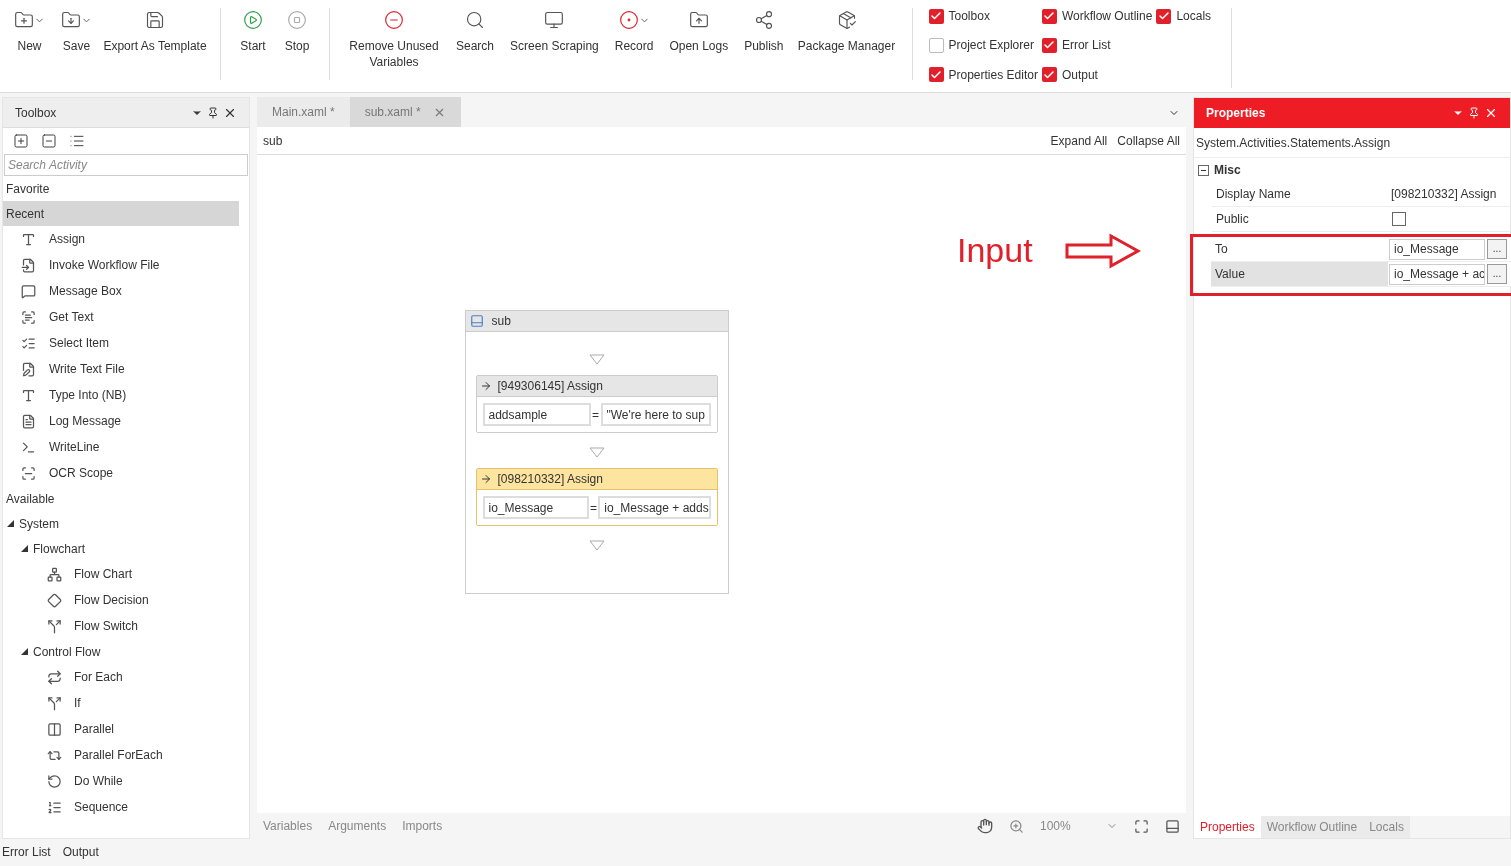 The width and height of the screenshot is (1511, 866). Describe the element at coordinates (983, 16) in the screenshot. I see `panel-toggle: Toolbox` at that location.